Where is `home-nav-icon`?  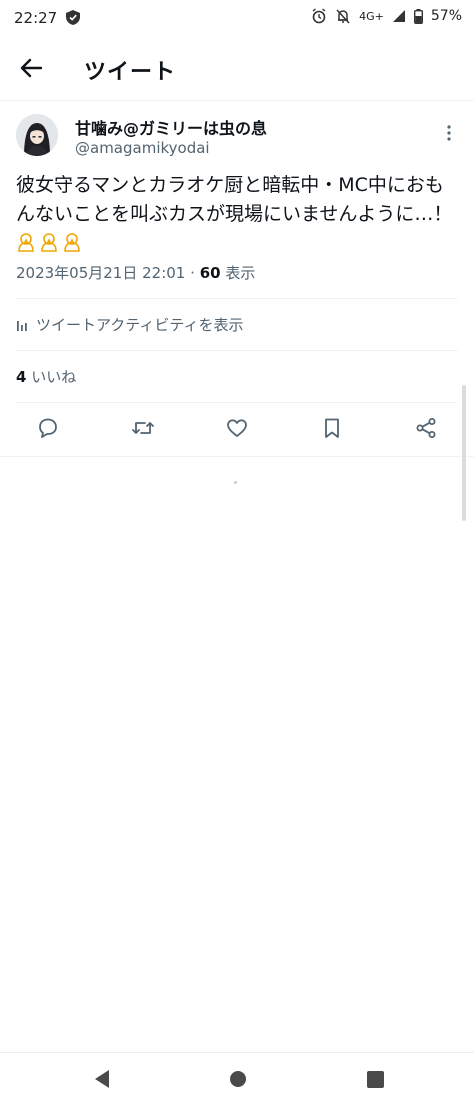 home-nav-icon is located at coordinates (238, 1079).